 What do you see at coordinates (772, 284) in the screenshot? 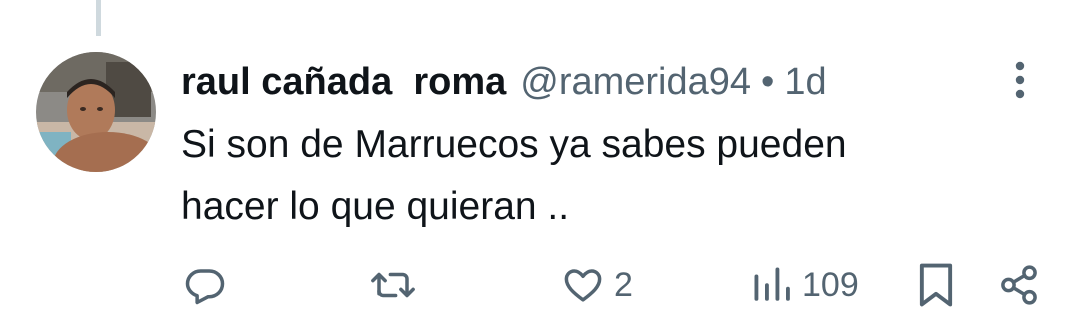
I see `views-icon` at bounding box center [772, 284].